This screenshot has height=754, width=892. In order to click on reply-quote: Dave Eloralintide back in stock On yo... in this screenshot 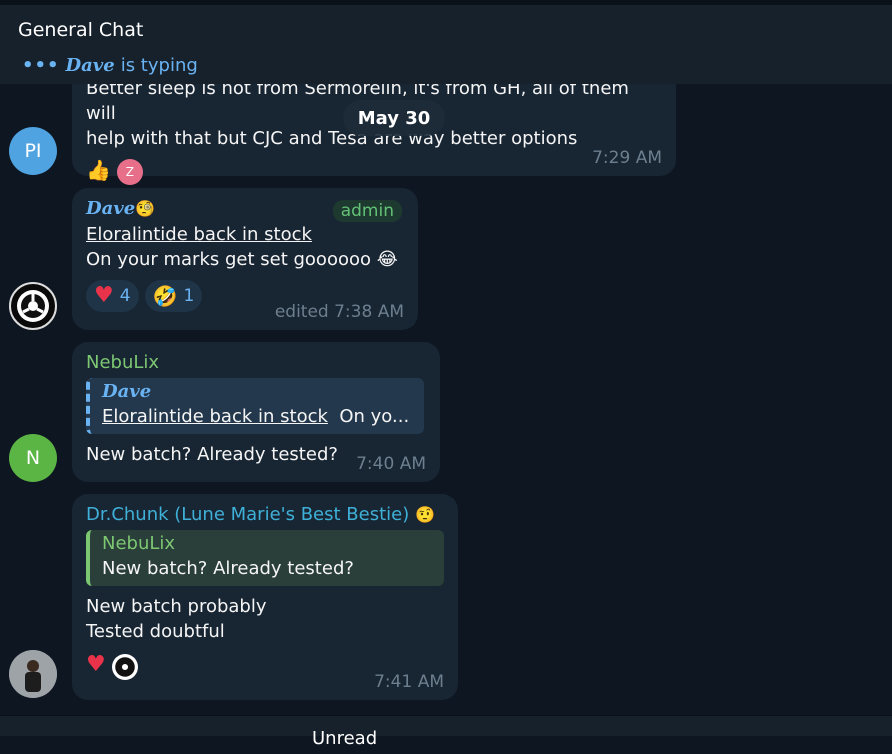, I will do `click(255, 406)`.